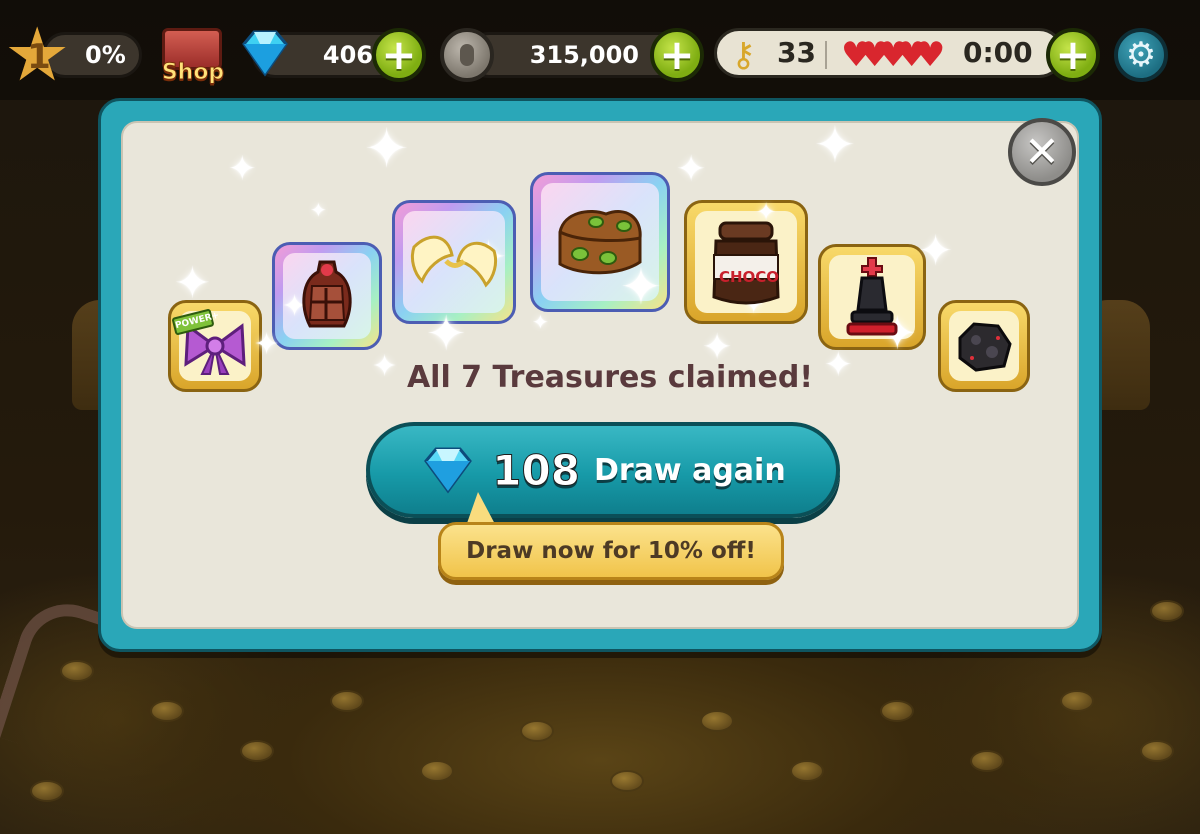  I want to click on promo-text: Draw now for 10% off!, so click(611, 551).